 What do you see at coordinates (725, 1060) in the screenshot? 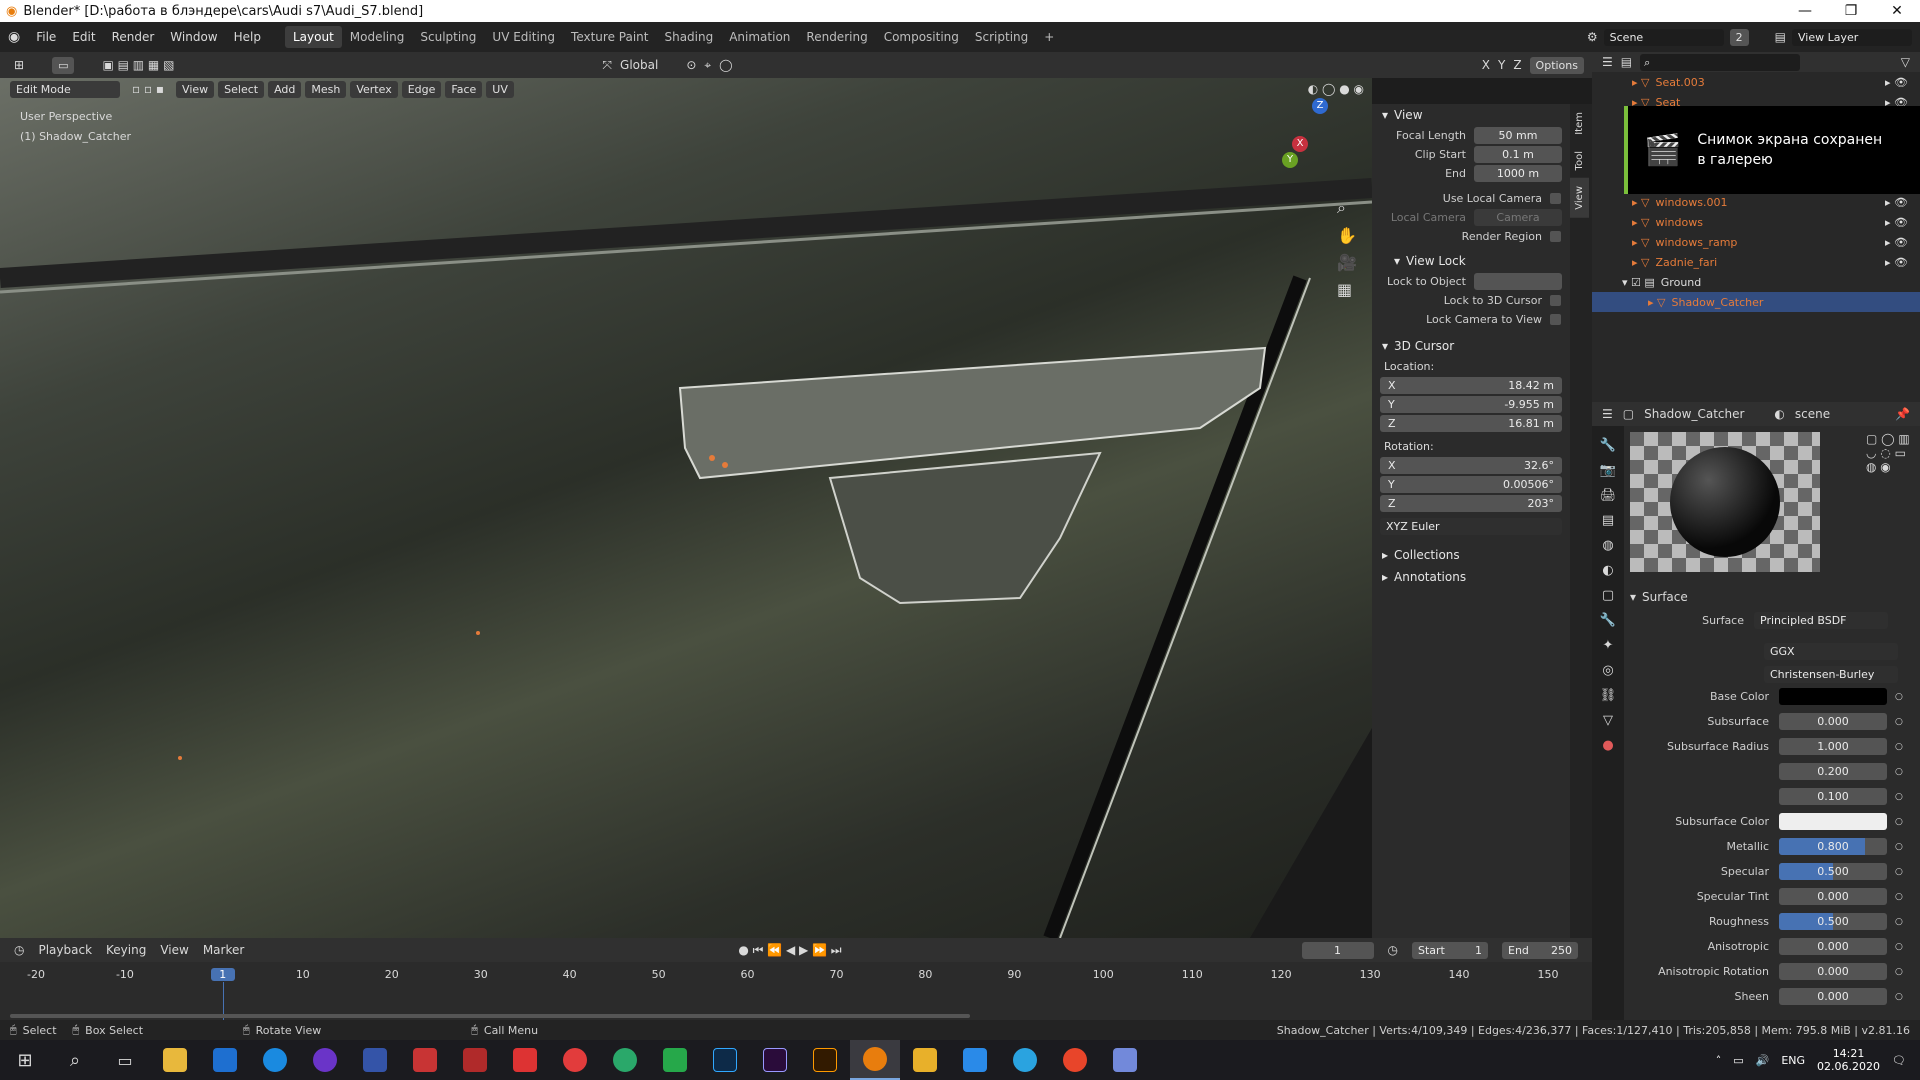
I see `photoshop-icon` at bounding box center [725, 1060].